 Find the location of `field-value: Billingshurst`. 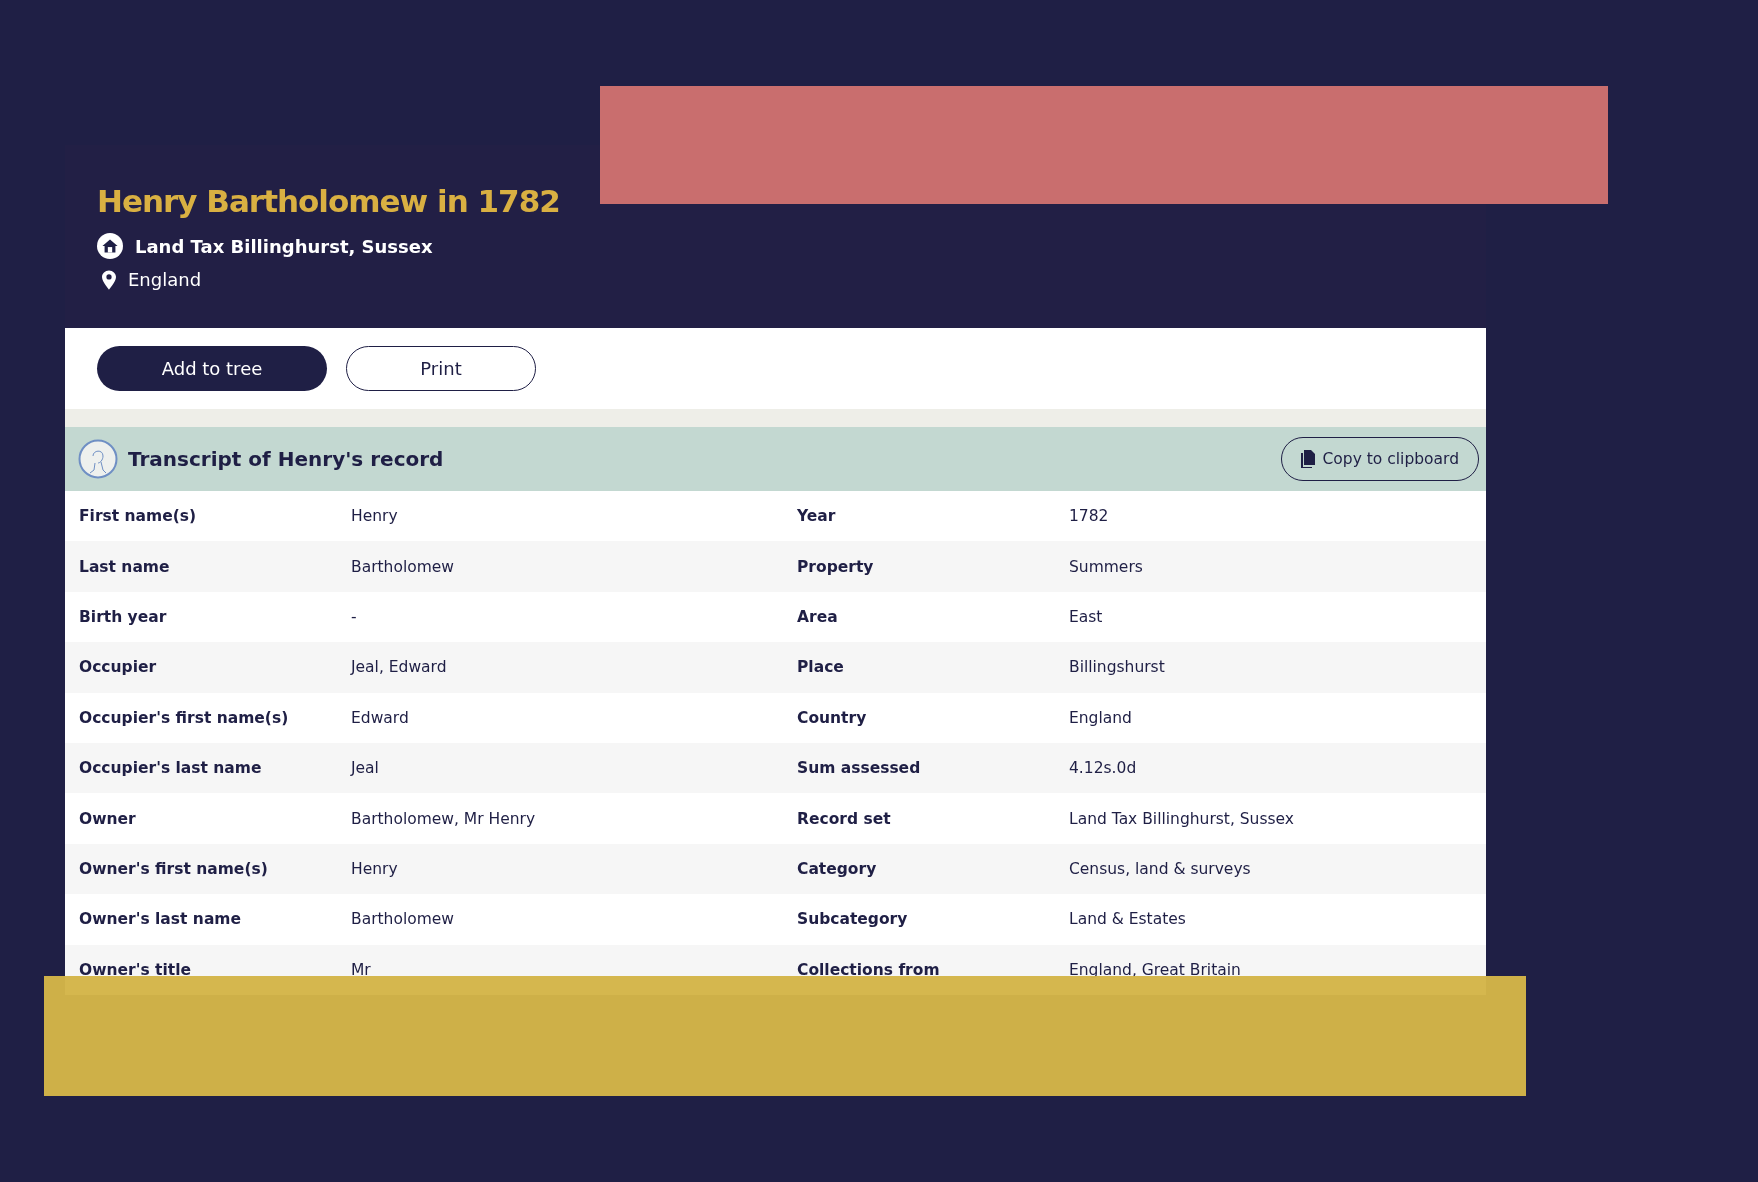

field-value: Billingshurst is located at coordinates (1117, 667).